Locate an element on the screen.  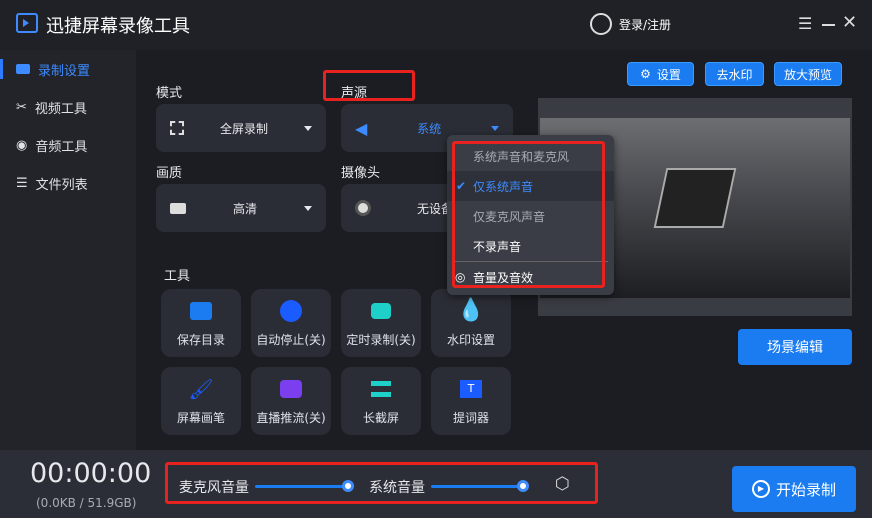
menu-item-mic-only: 仅麦克风声音 is located at coordinates (530, 216).